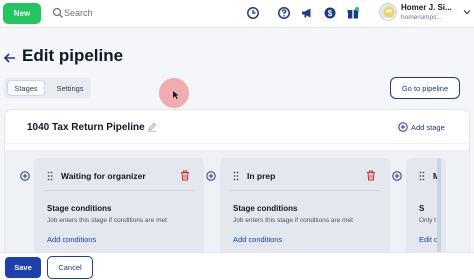 This screenshot has height=280, width=474. What do you see at coordinates (86, 127) in the screenshot?
I see `pipeline-name: 1040 Tax Return Pipeline` at bounding box center [86, 127].